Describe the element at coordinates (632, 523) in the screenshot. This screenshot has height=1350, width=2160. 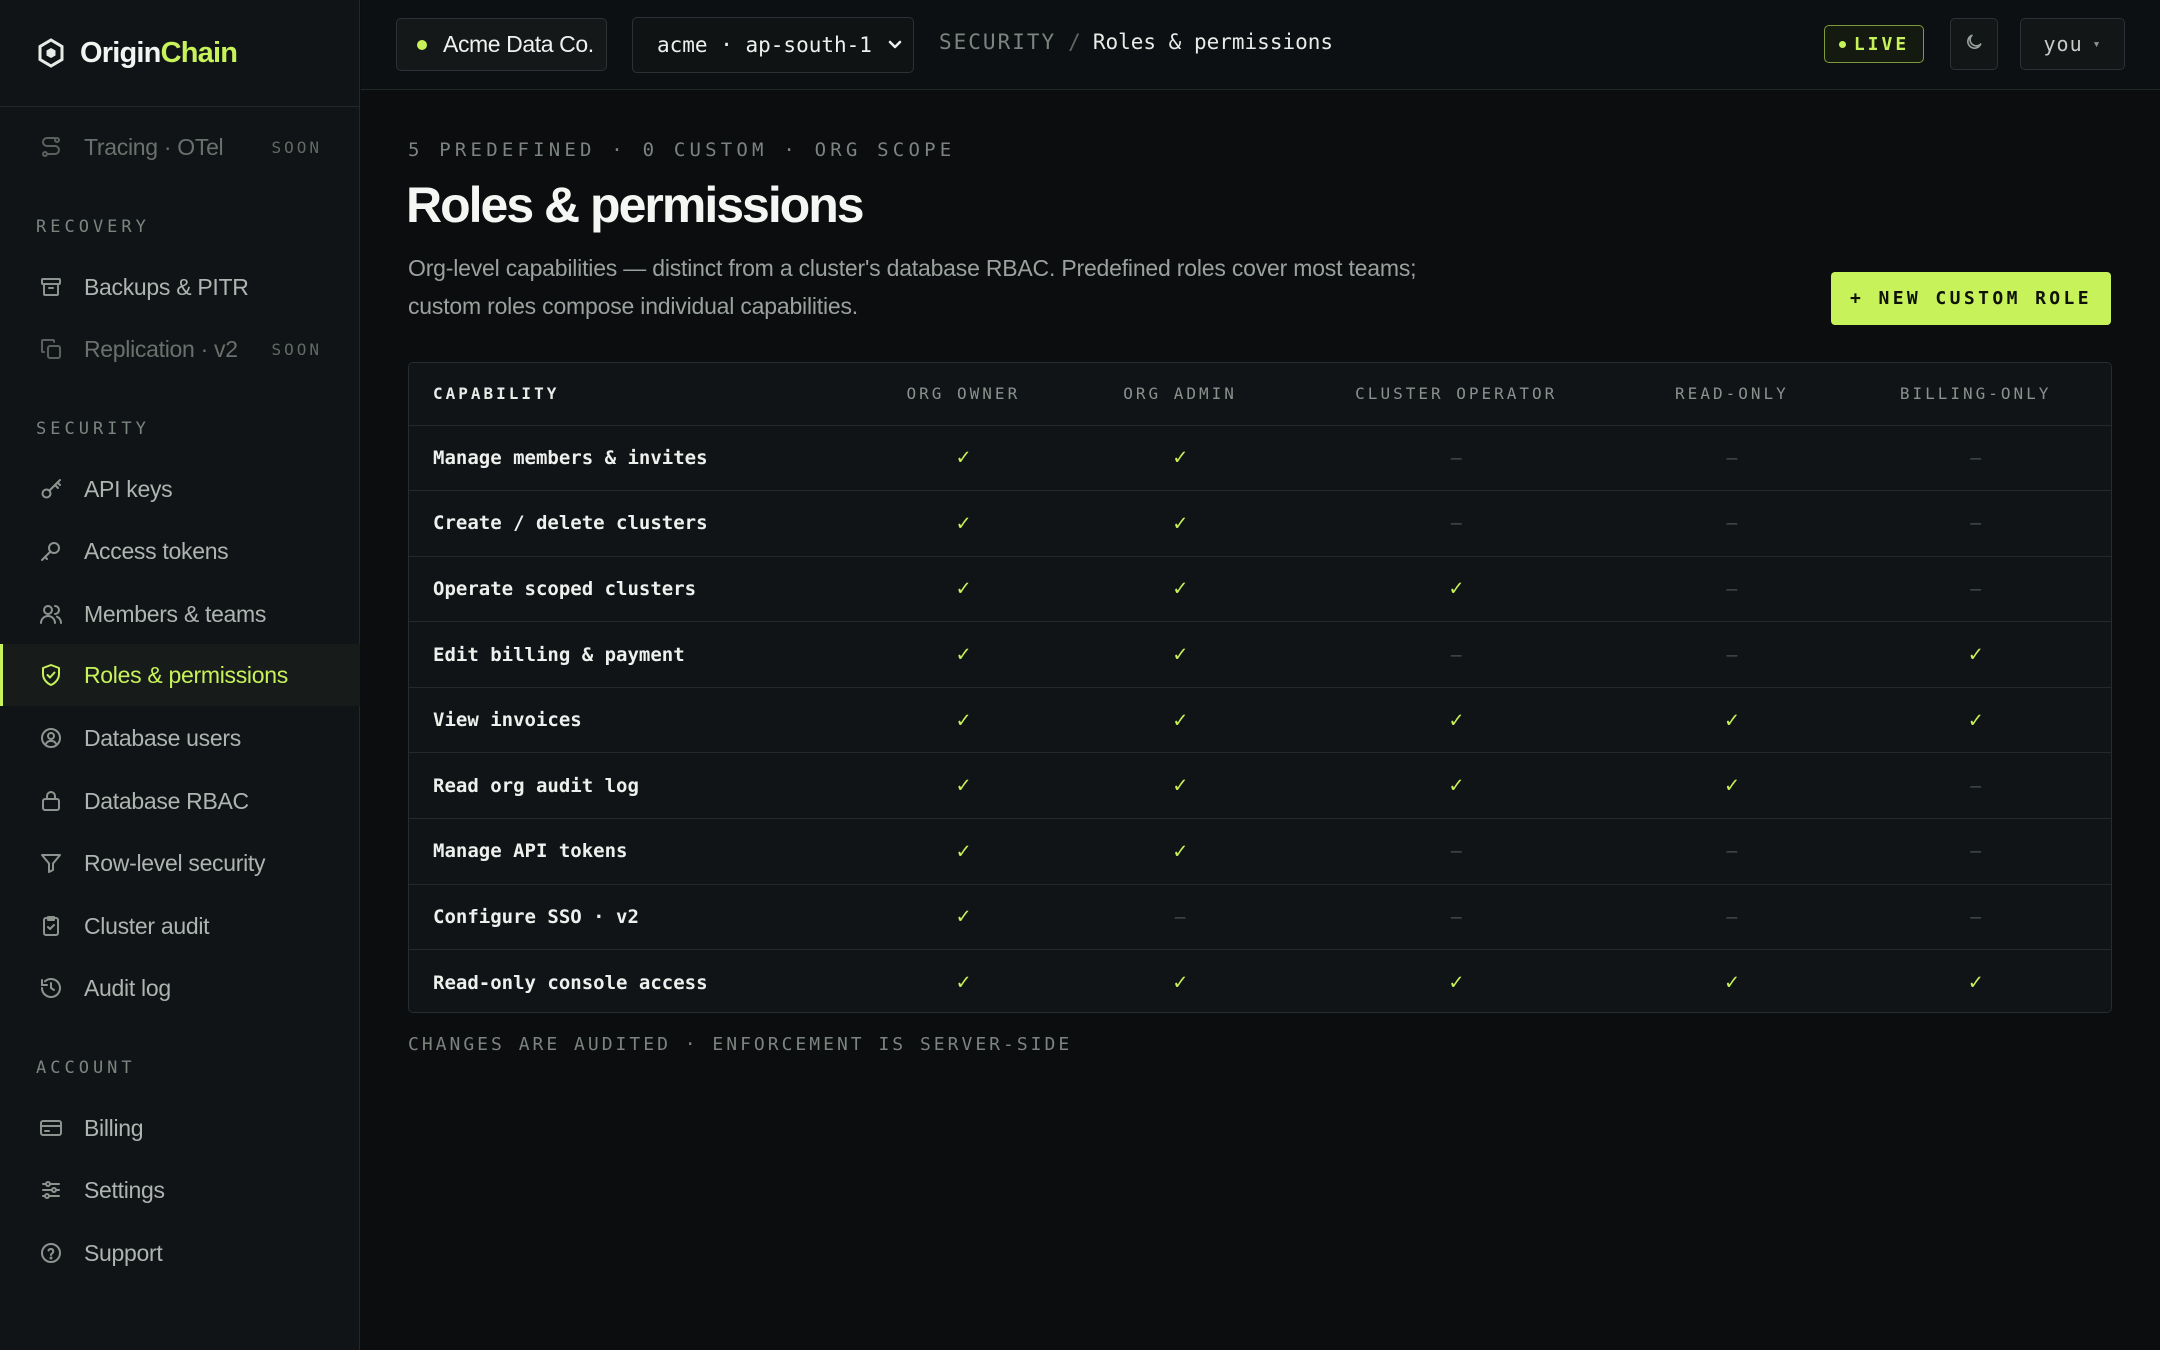
I see `capability-name: Create / delete clusters` at that location.